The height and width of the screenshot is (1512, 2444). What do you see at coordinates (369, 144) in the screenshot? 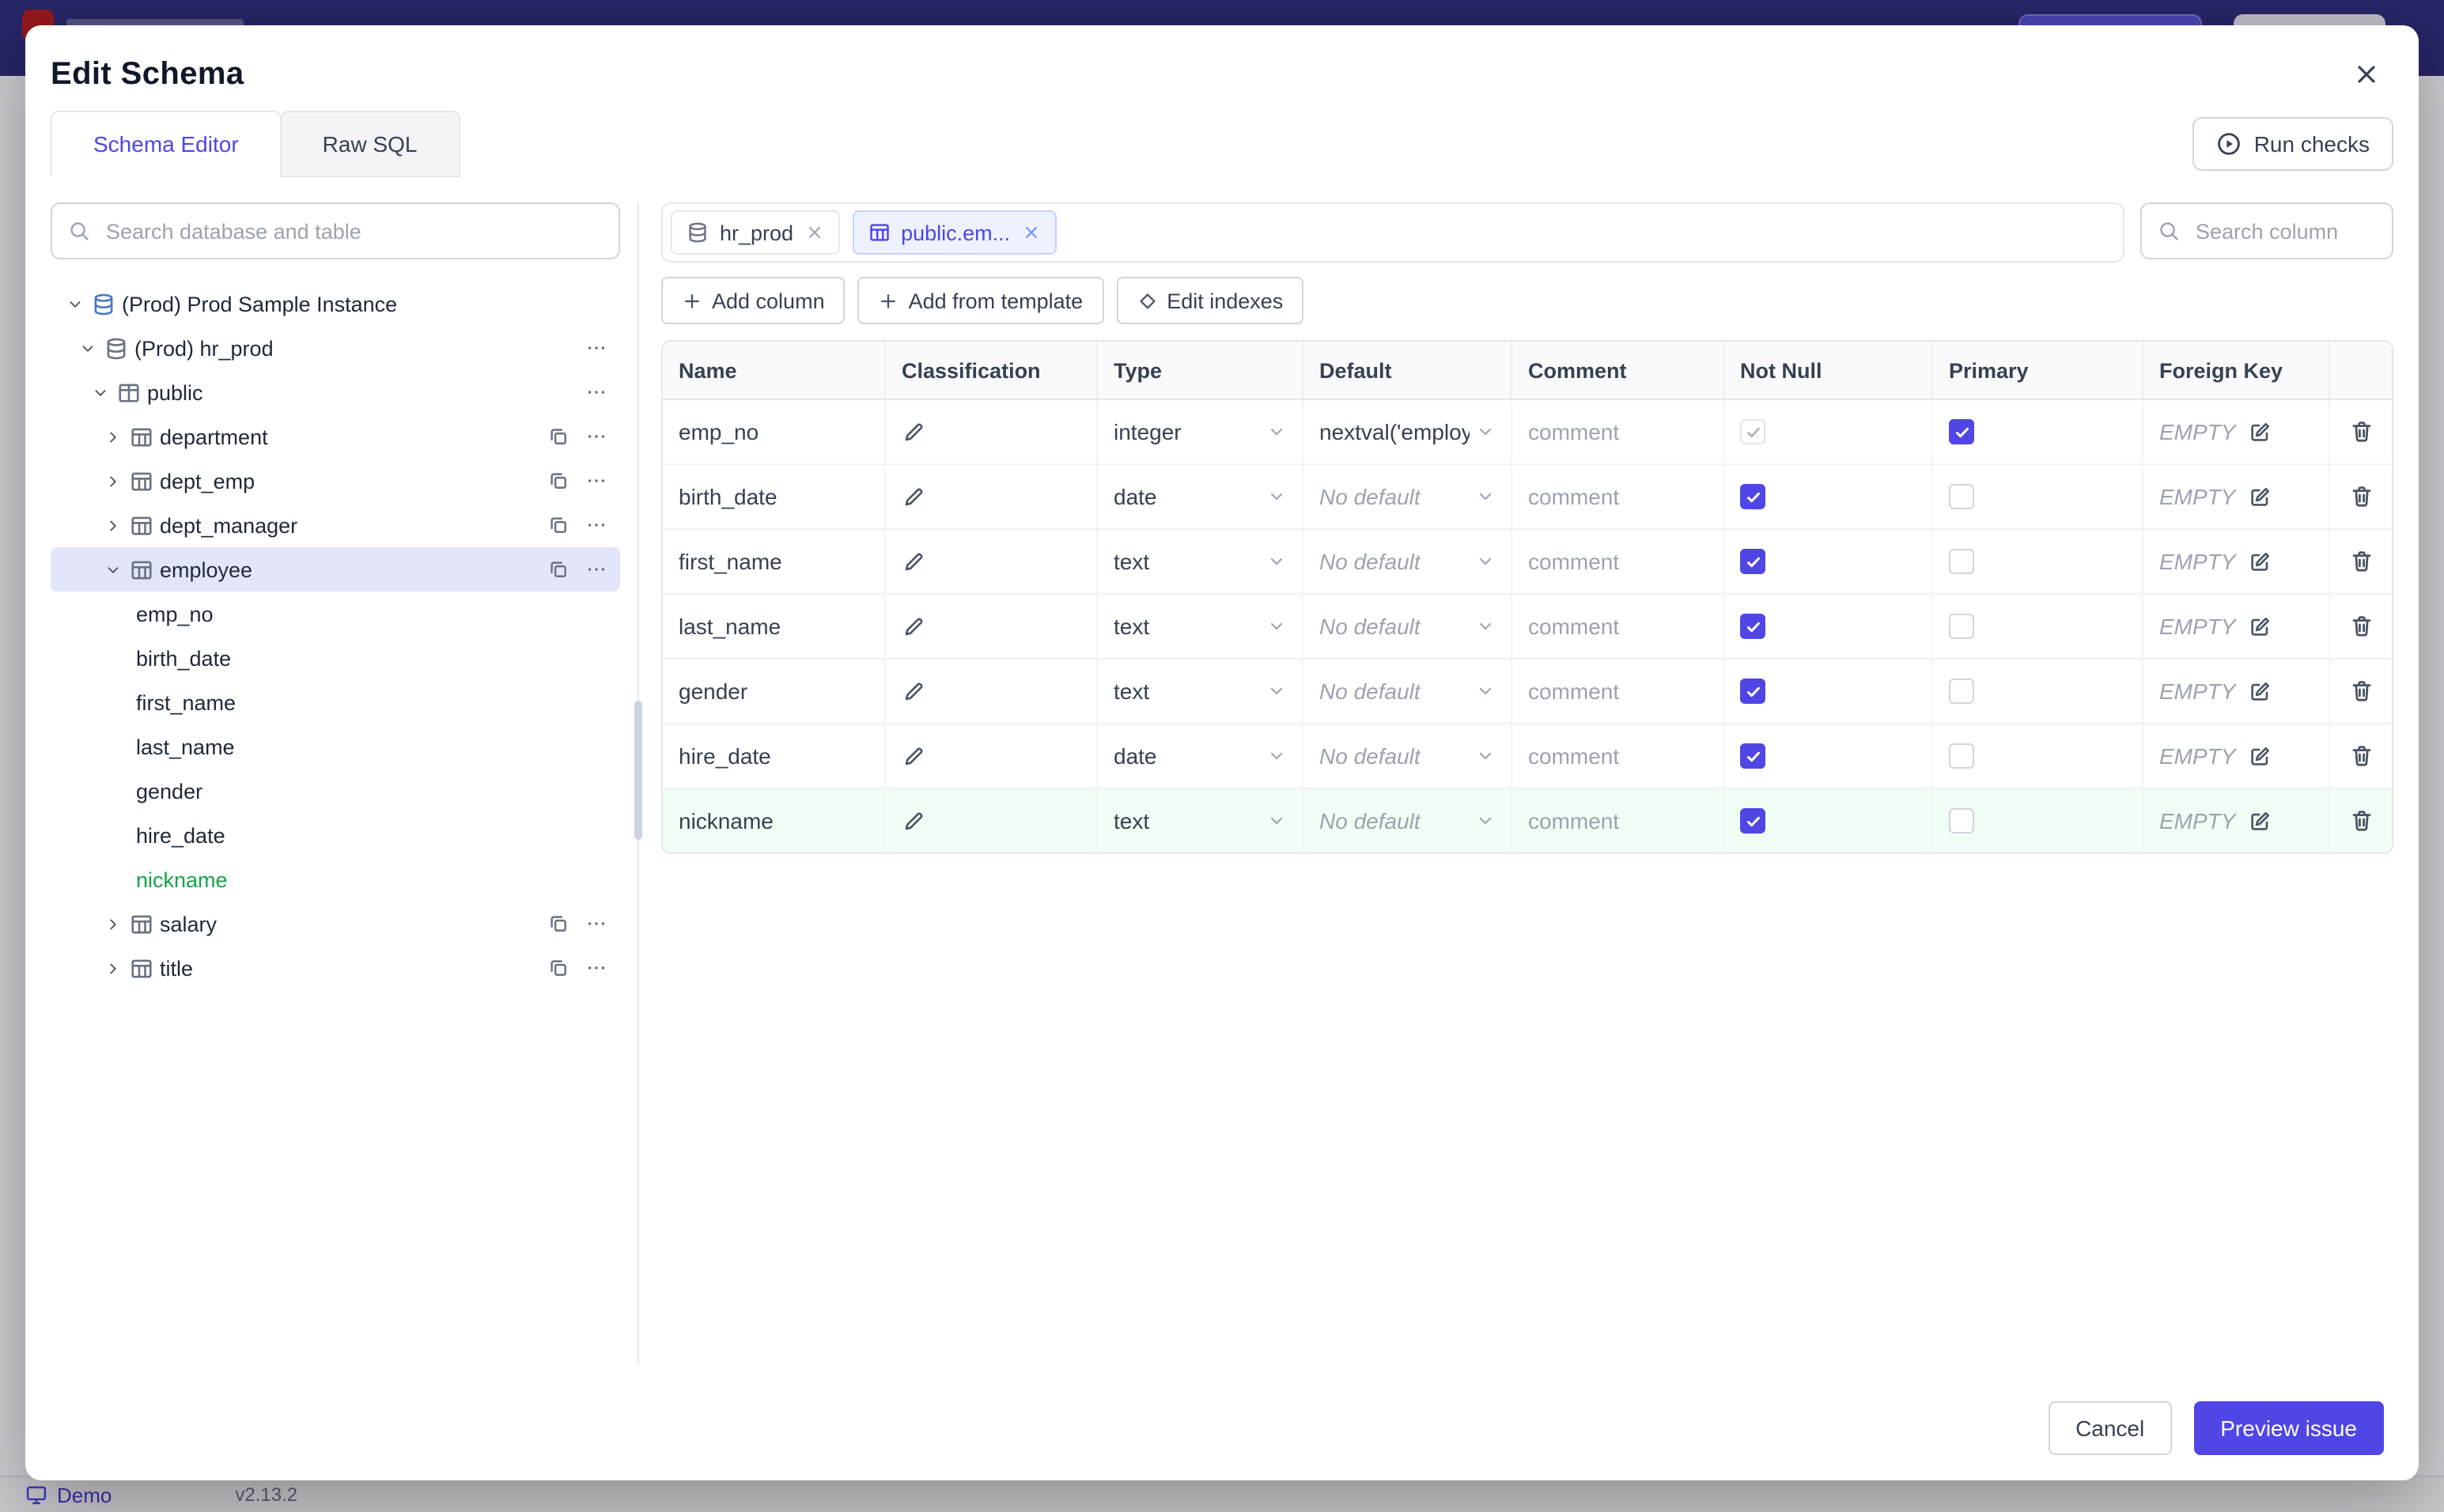
I see `tab-raw-sql: Raw SQL` at bounding box center [369, 144].